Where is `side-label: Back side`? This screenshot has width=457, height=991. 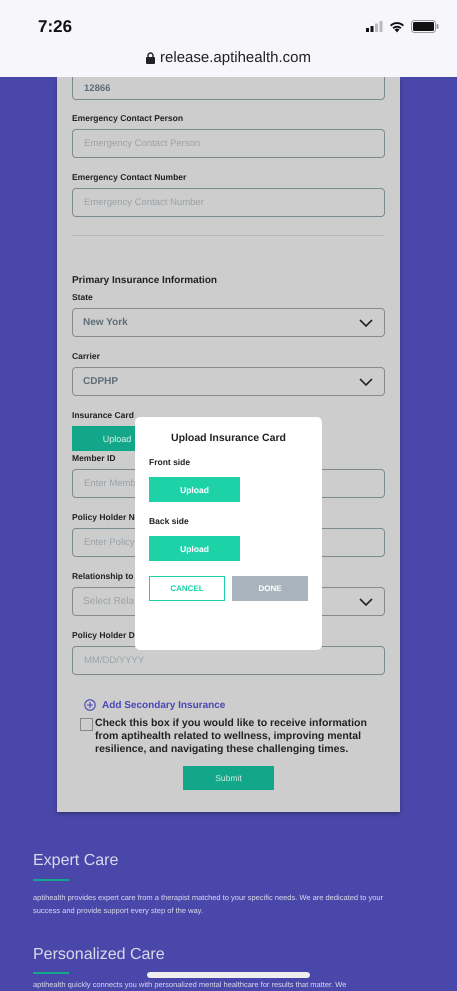 side-label: Back side is located at coordinates (169, 521).